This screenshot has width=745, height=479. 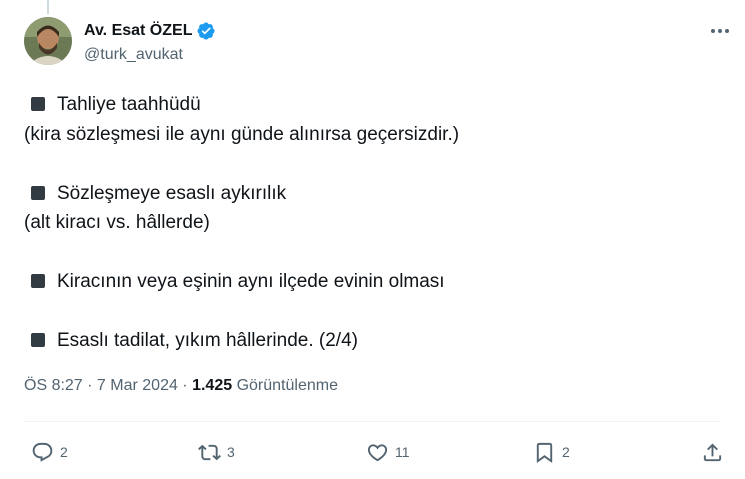 What do you see at coordinates (172, 193) in the screenshot?
I see `item-title-text: Sözleşmeye esaslı aykırılık` at bounding box center [172, 193].